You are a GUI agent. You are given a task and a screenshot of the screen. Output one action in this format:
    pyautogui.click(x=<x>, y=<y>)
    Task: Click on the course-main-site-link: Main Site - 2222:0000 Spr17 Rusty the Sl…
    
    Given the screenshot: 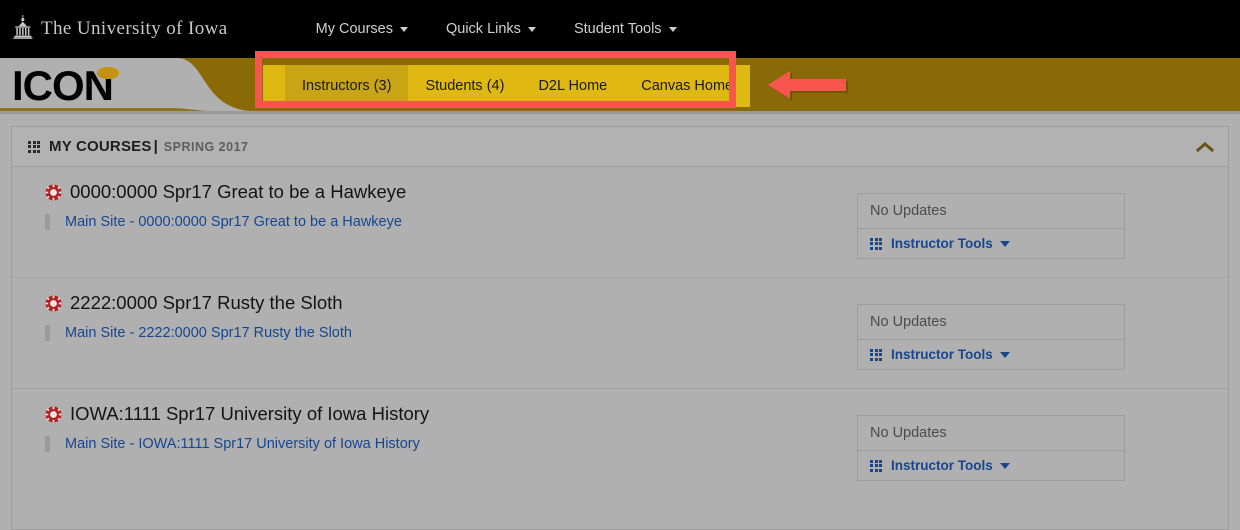 What is the action you would take?
    pyautogui.click(x=208, y=333)
    